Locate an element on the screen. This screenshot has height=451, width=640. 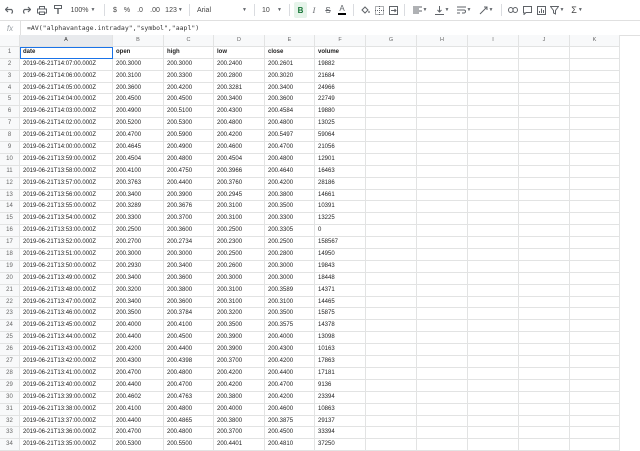
row-number: 13 is located at coordinates (10, 195).